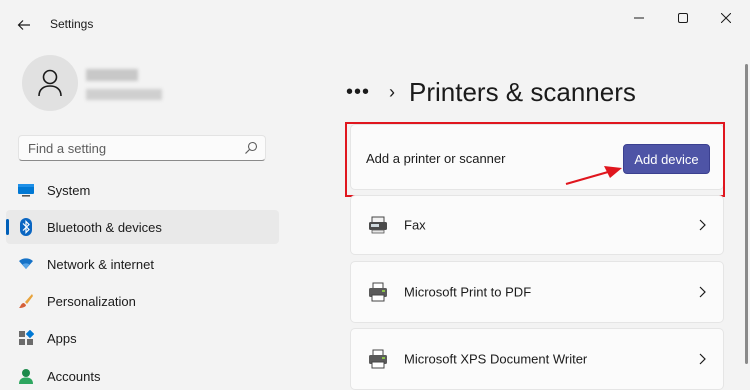  I want to click on minimize-button, so click(639, 18).